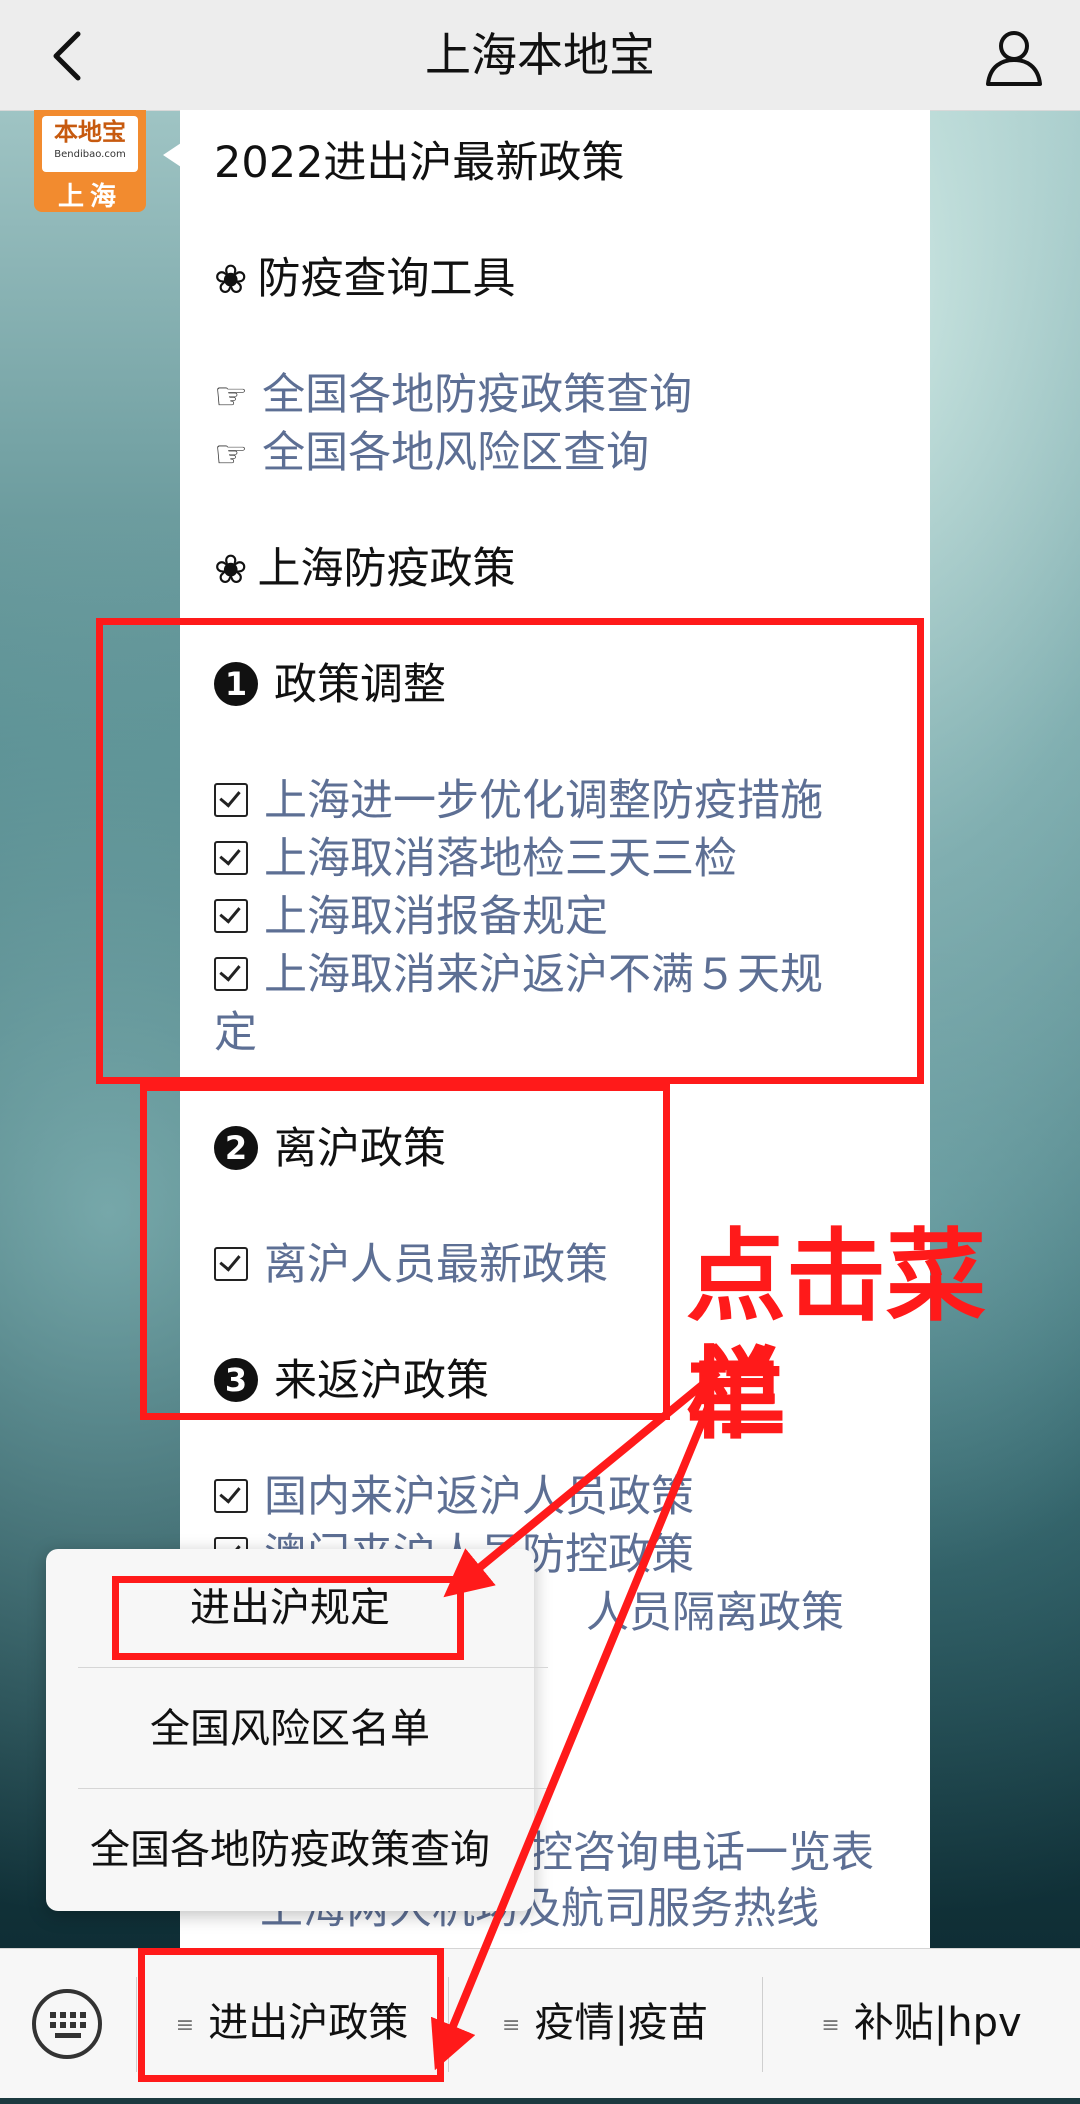 Image resolution: width=1080 pixels, height=2104 pixels. What do you see at coordinates (575, 1719) in the screenshot?
I see `annotation-arrows` at bounding box center [575, 1719].